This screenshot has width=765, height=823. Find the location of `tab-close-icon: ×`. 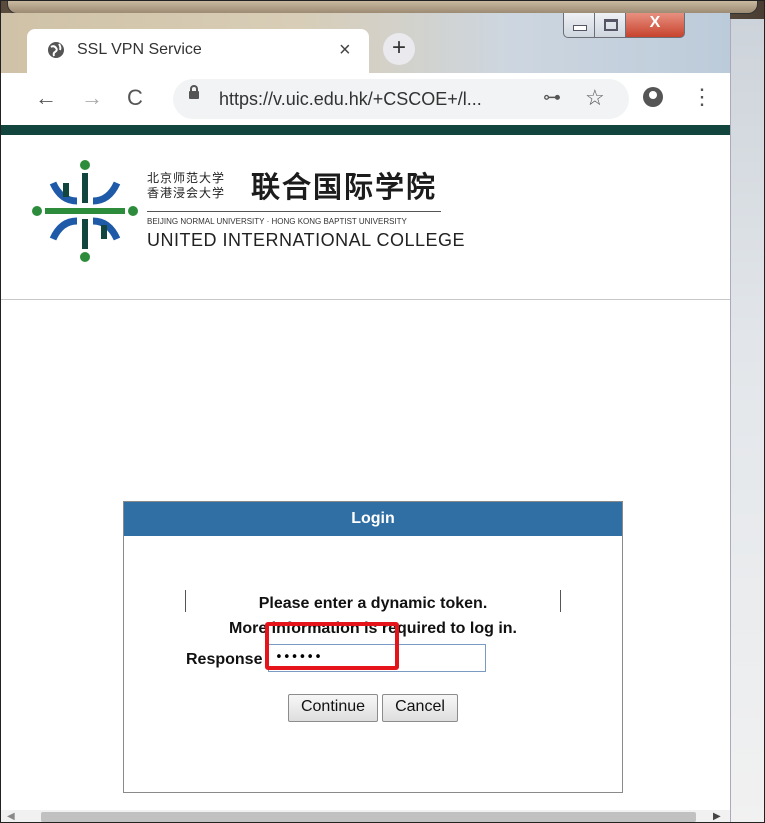

tab-close-icon: × is located at coordinates (345, 50).